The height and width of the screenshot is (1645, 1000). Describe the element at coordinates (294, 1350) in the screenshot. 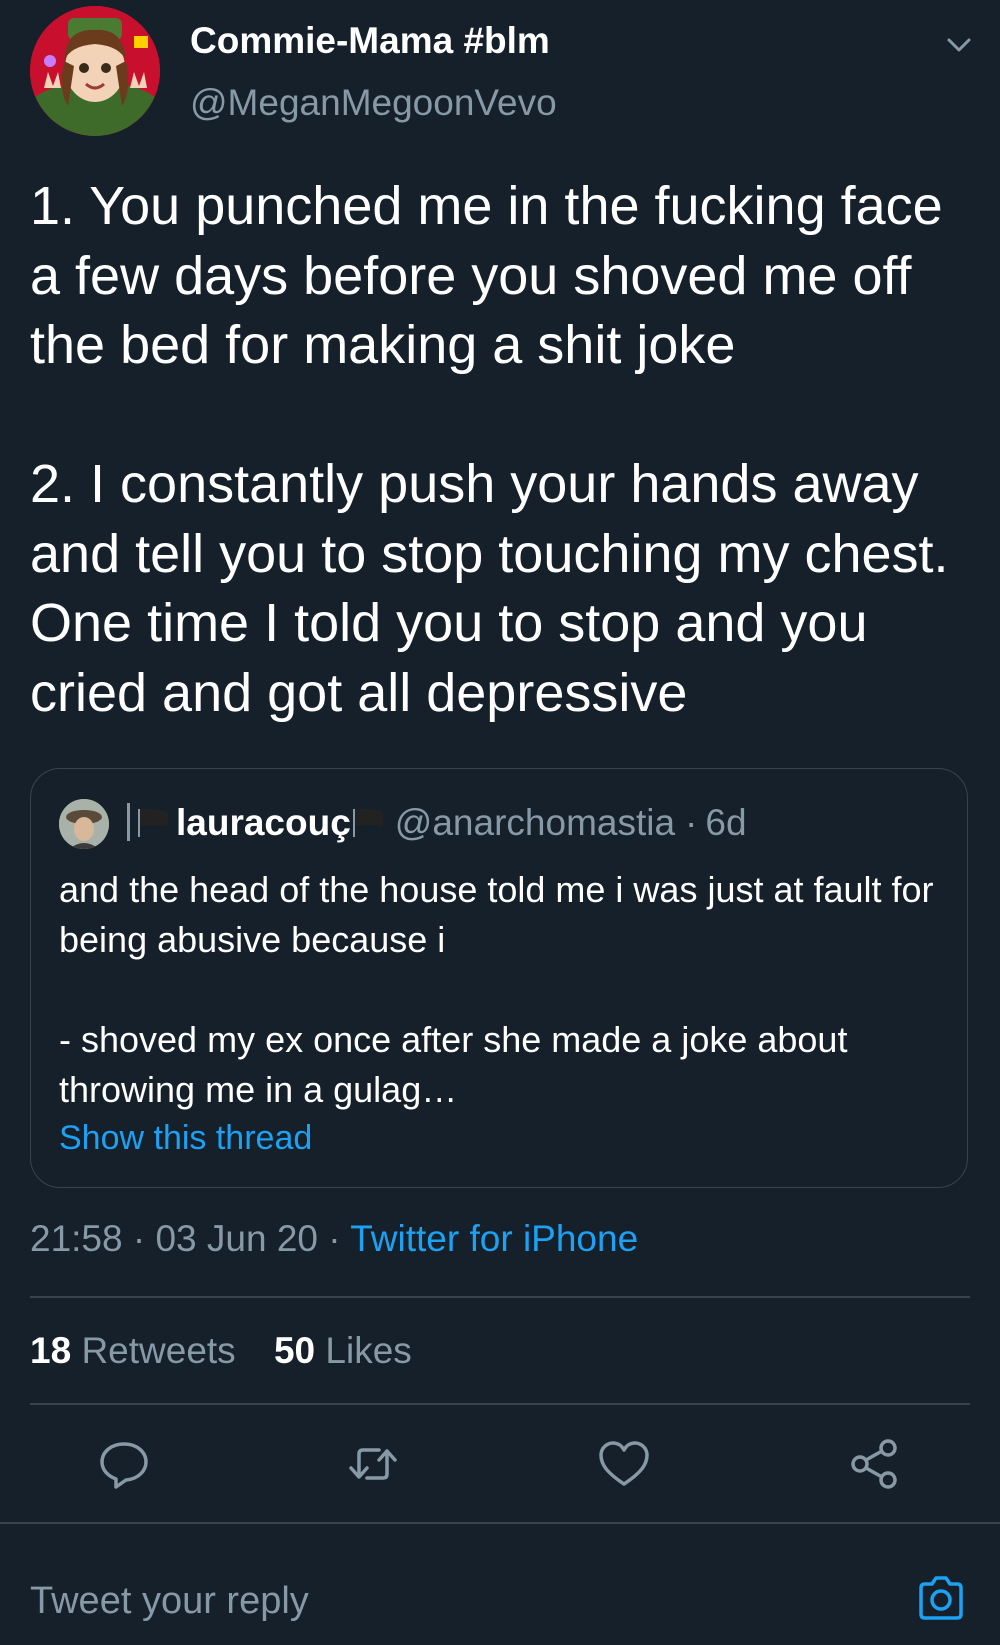

I see `likes-count: 50` at that location.